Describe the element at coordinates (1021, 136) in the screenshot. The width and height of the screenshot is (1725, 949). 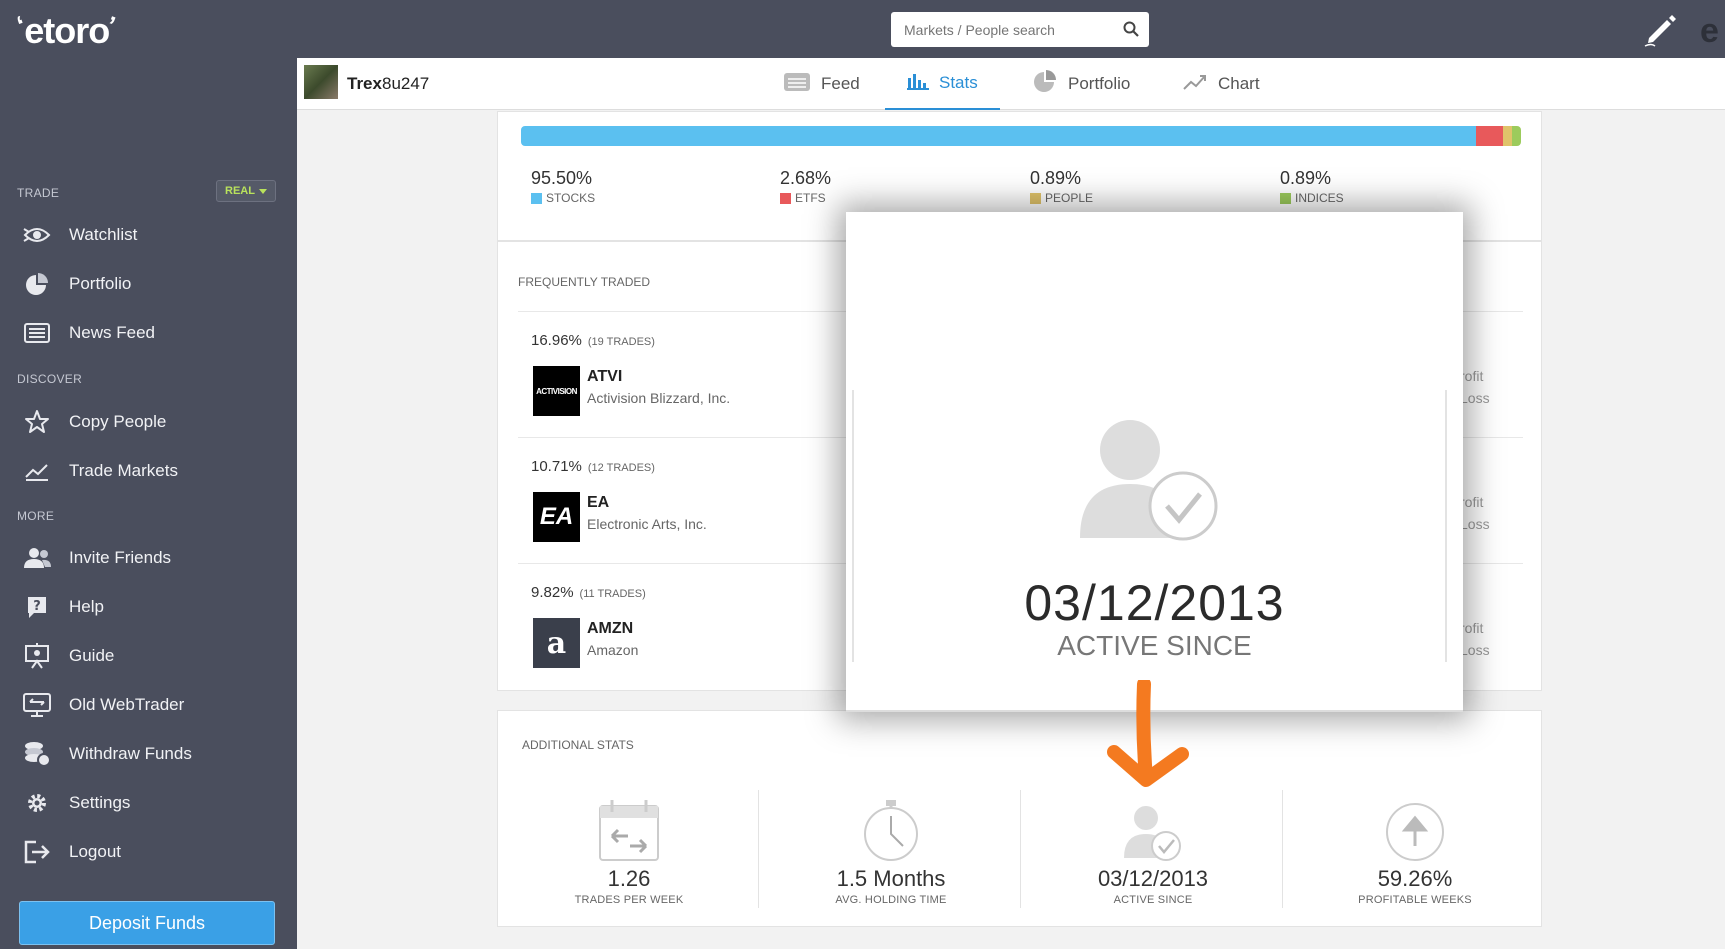
I see `allocation-bar` at that location.